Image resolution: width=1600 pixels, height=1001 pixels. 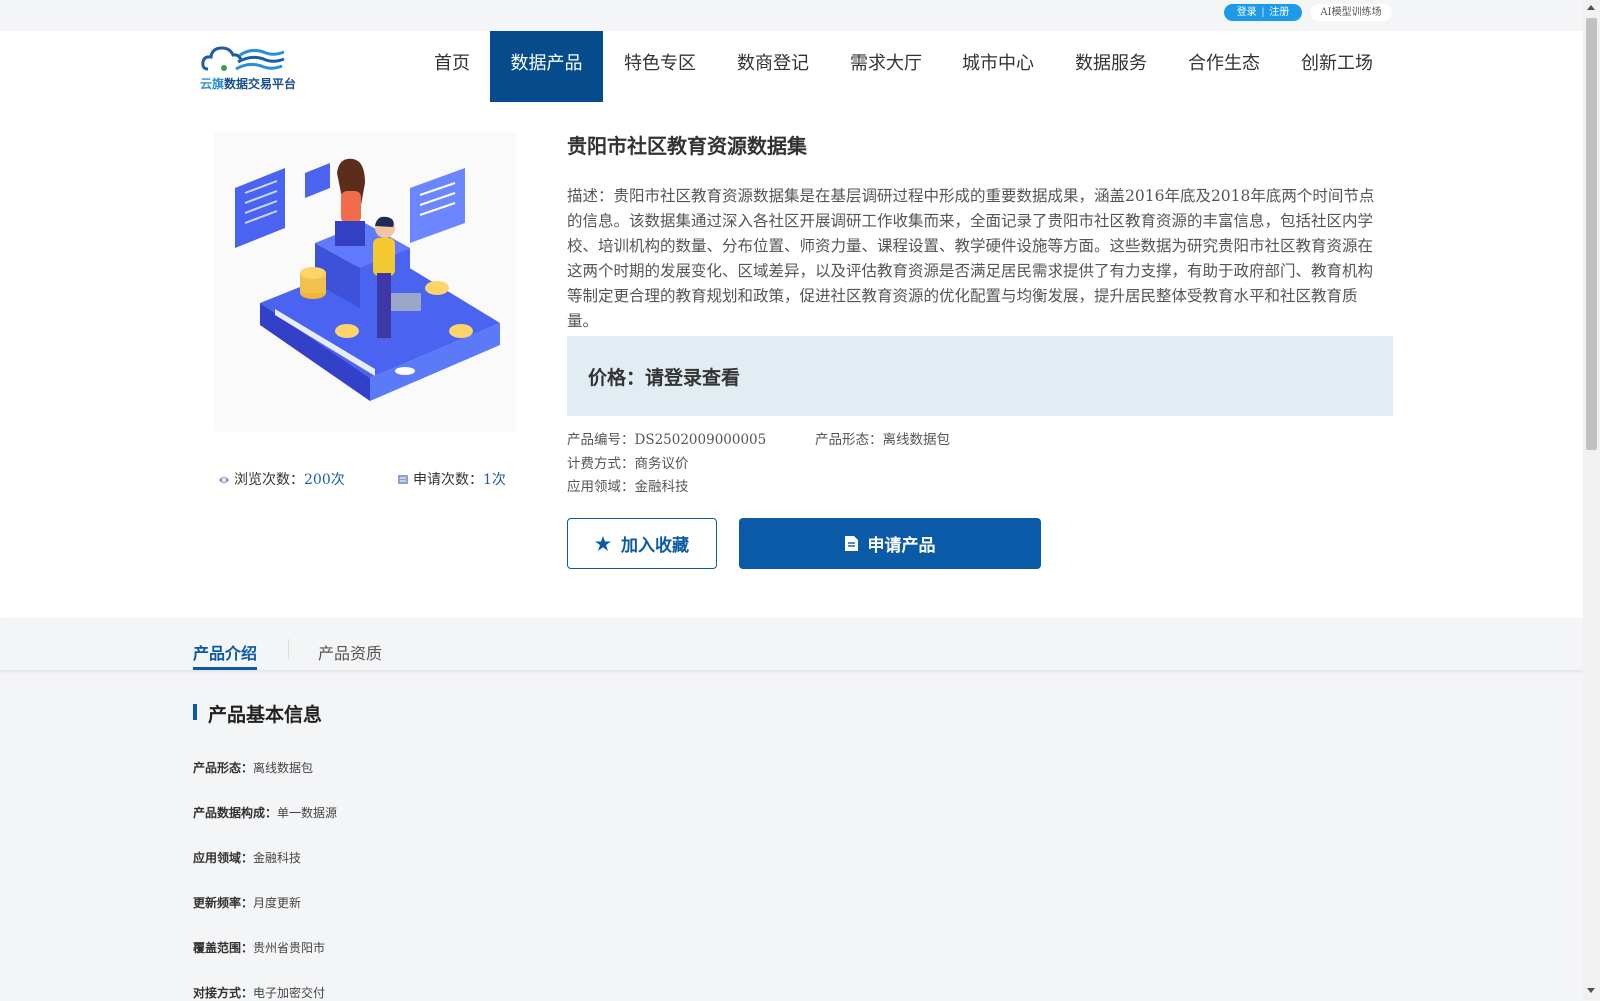 I want to click on info-row: 更新频率：月度更新, so click(x=247, y=902).